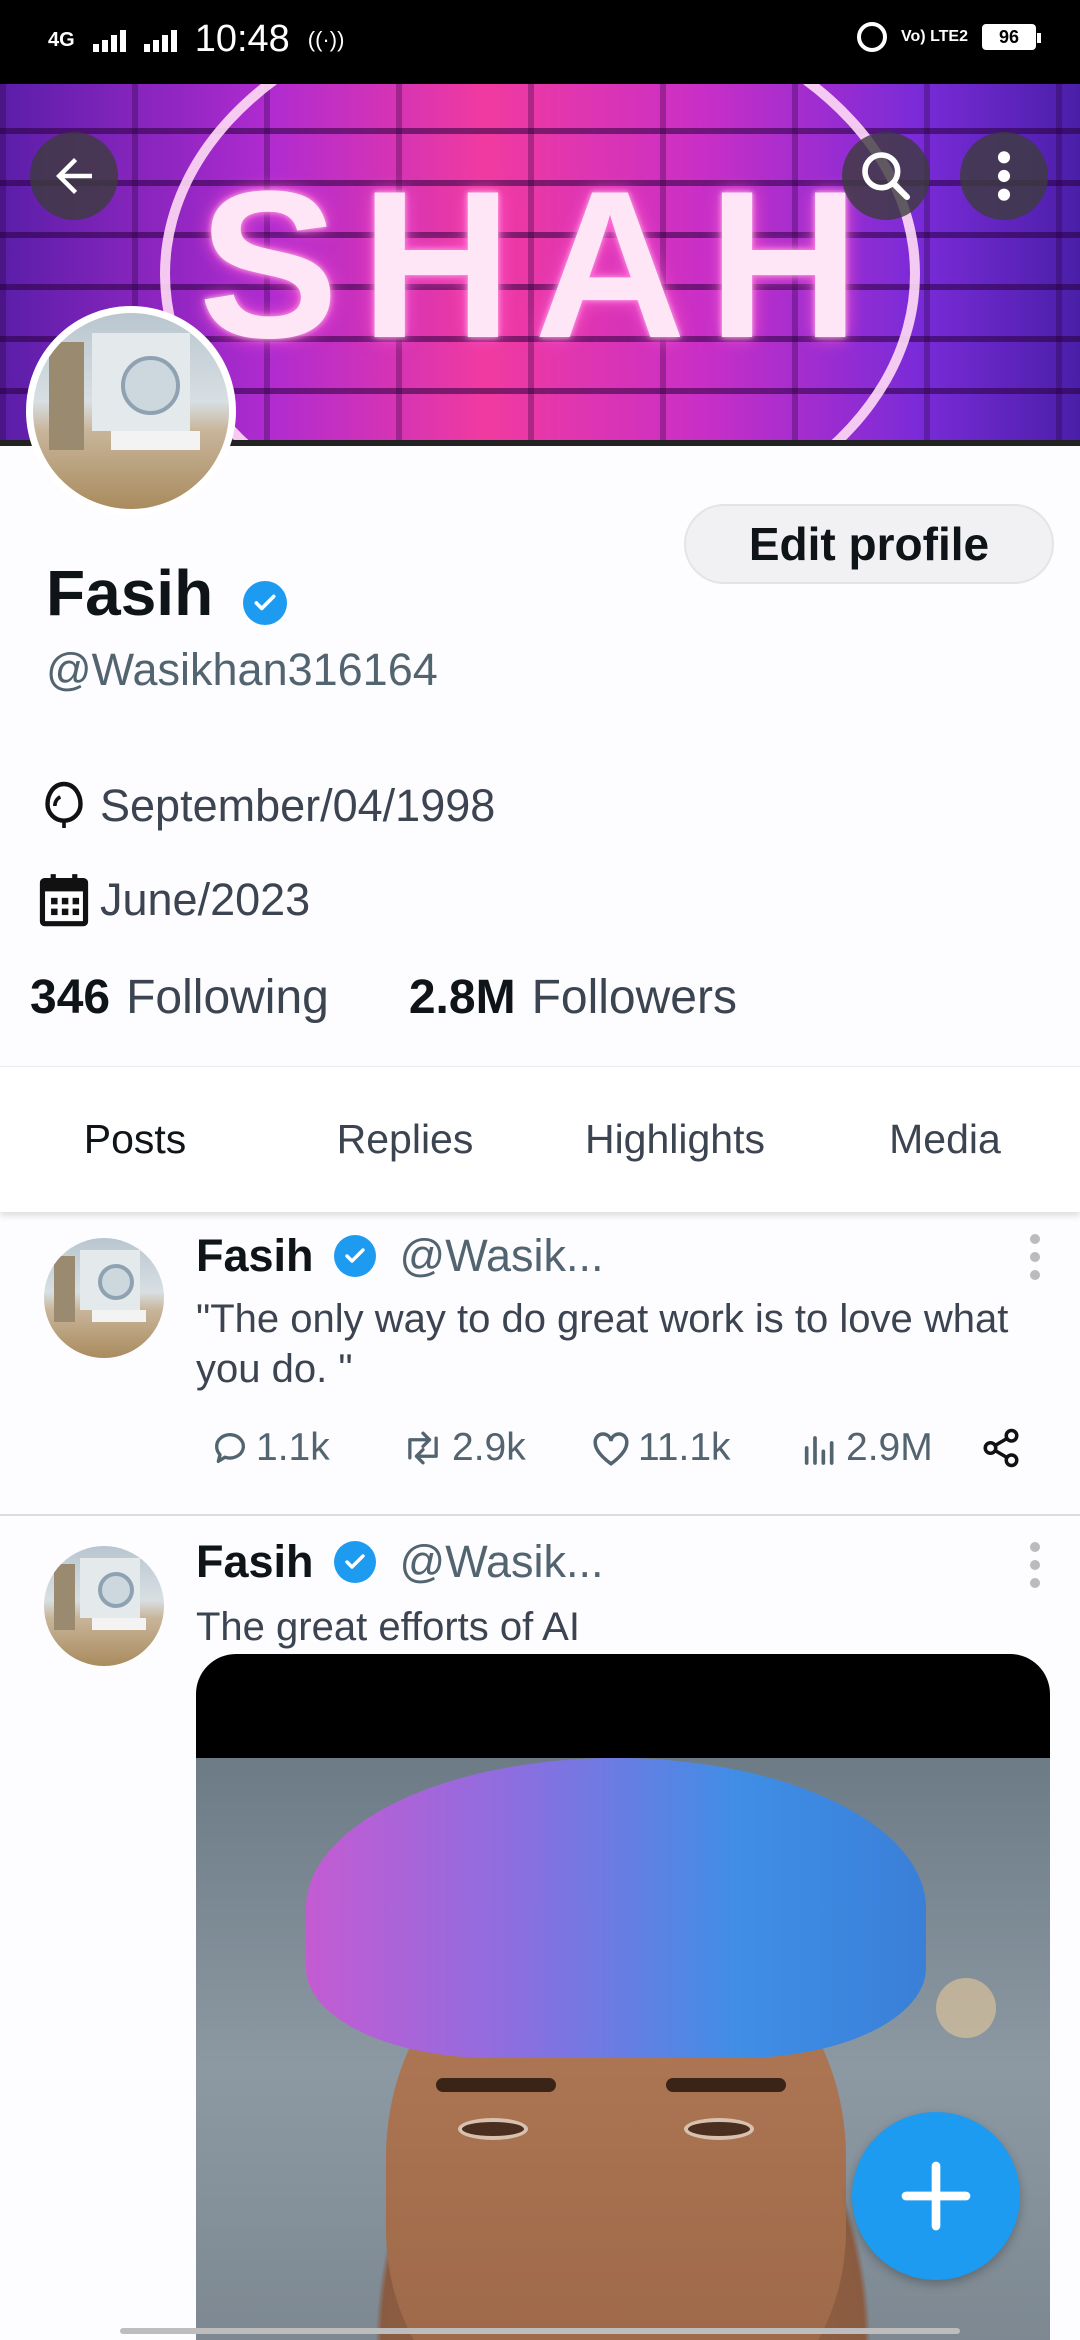 The image size is (1080, 2340). I want to click on compose-post-button, so click(936, 2196).